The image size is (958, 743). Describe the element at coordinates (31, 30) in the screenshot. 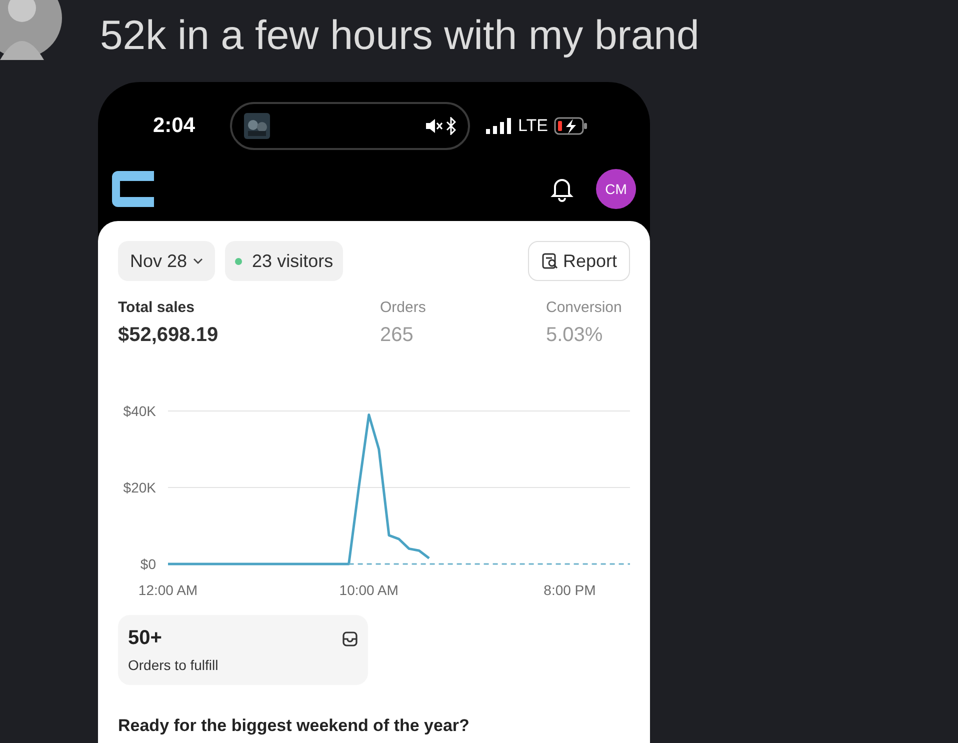

I see `avatar` at that location.